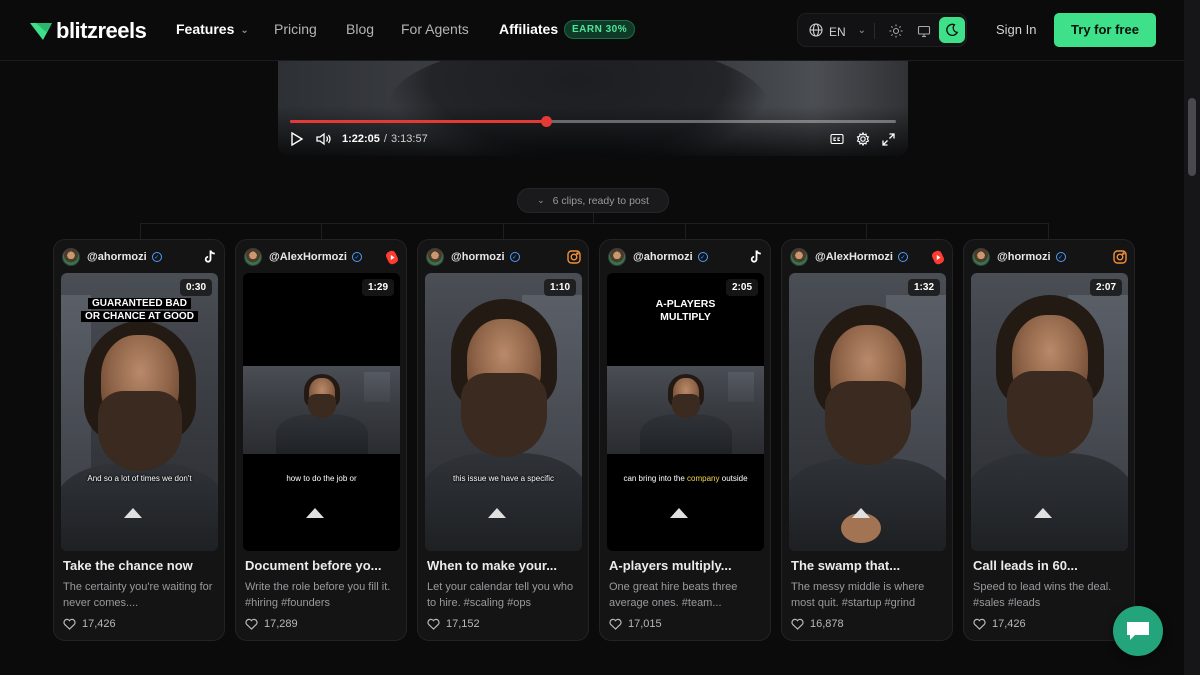  What do you see at coordinates (741, 287) in the screenshot?
I see `clip-duration: 2:05` at bounding box center [741, 287].